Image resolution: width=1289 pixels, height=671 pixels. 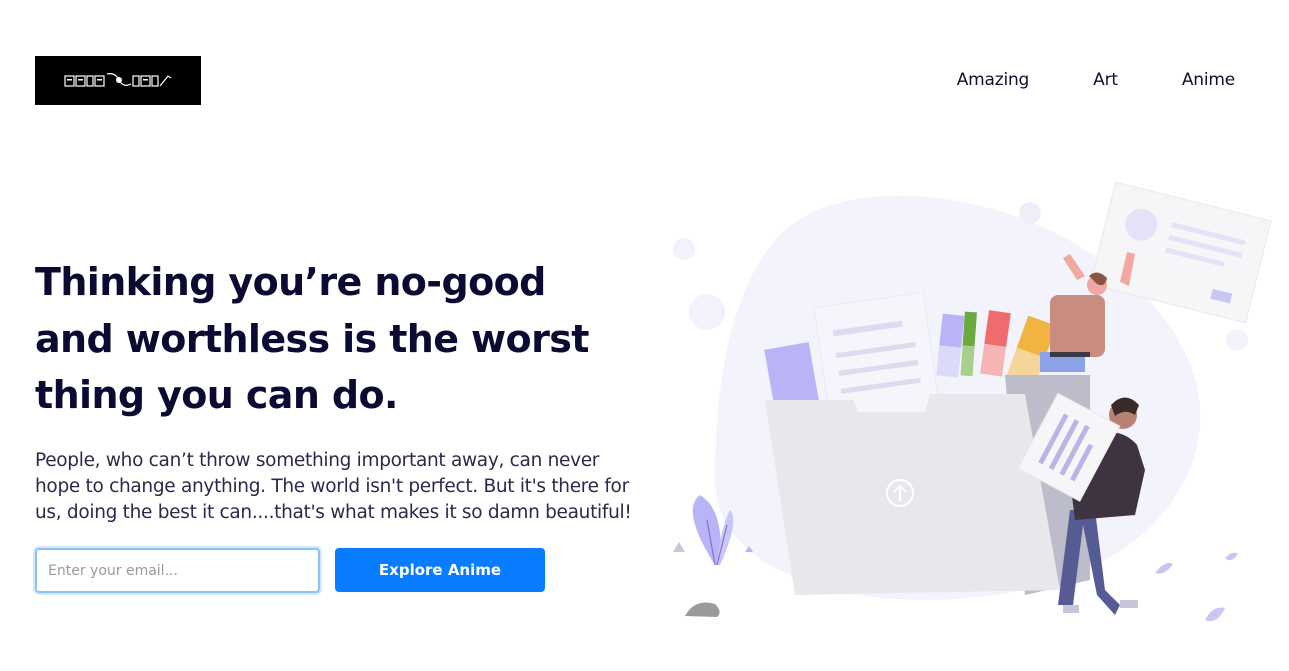 I want to click on color-swatches, so click(x=996, y=348).